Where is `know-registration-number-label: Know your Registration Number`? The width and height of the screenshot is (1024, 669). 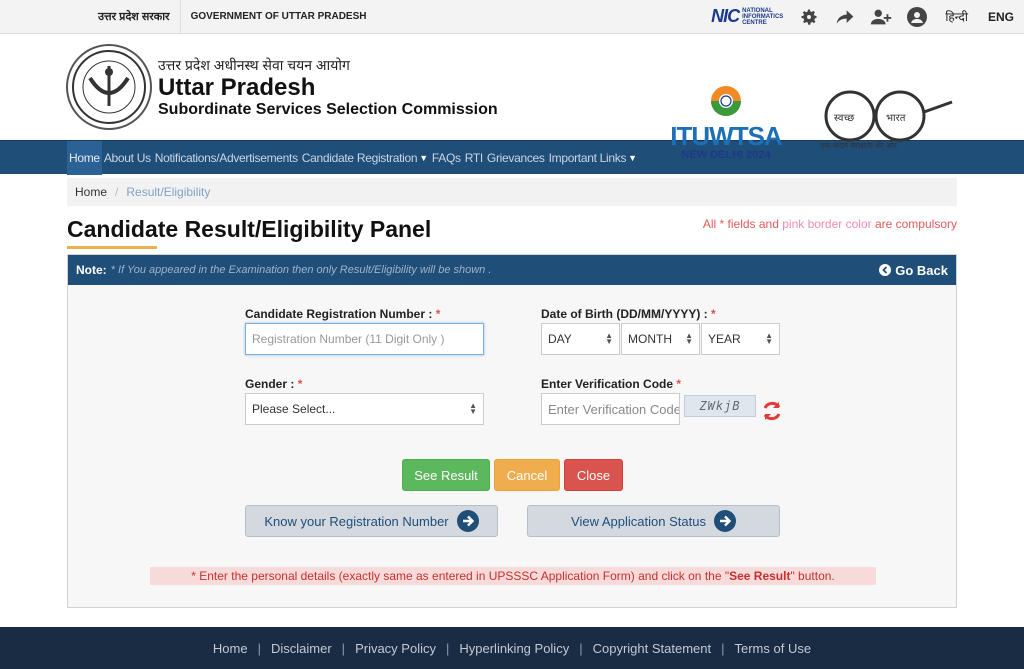
know-registration-number-label: Know your Registration Number is located at coordinates (356, 521).